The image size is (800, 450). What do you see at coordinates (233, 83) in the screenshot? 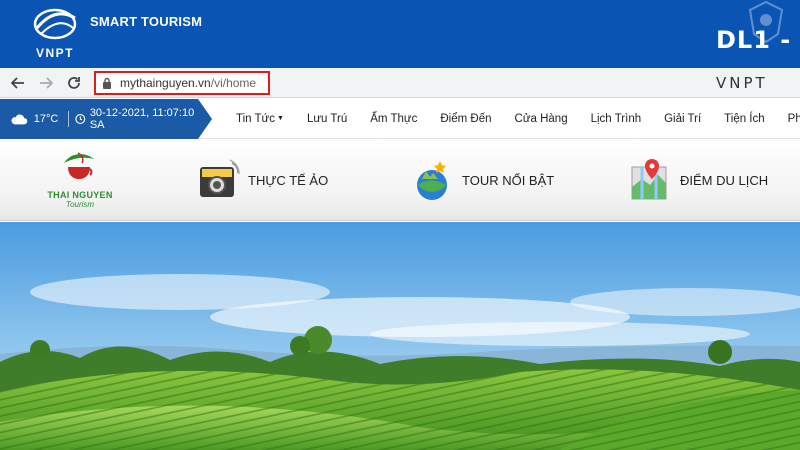
I see `url-path: /vi/home` at bounding box center [233, 83].